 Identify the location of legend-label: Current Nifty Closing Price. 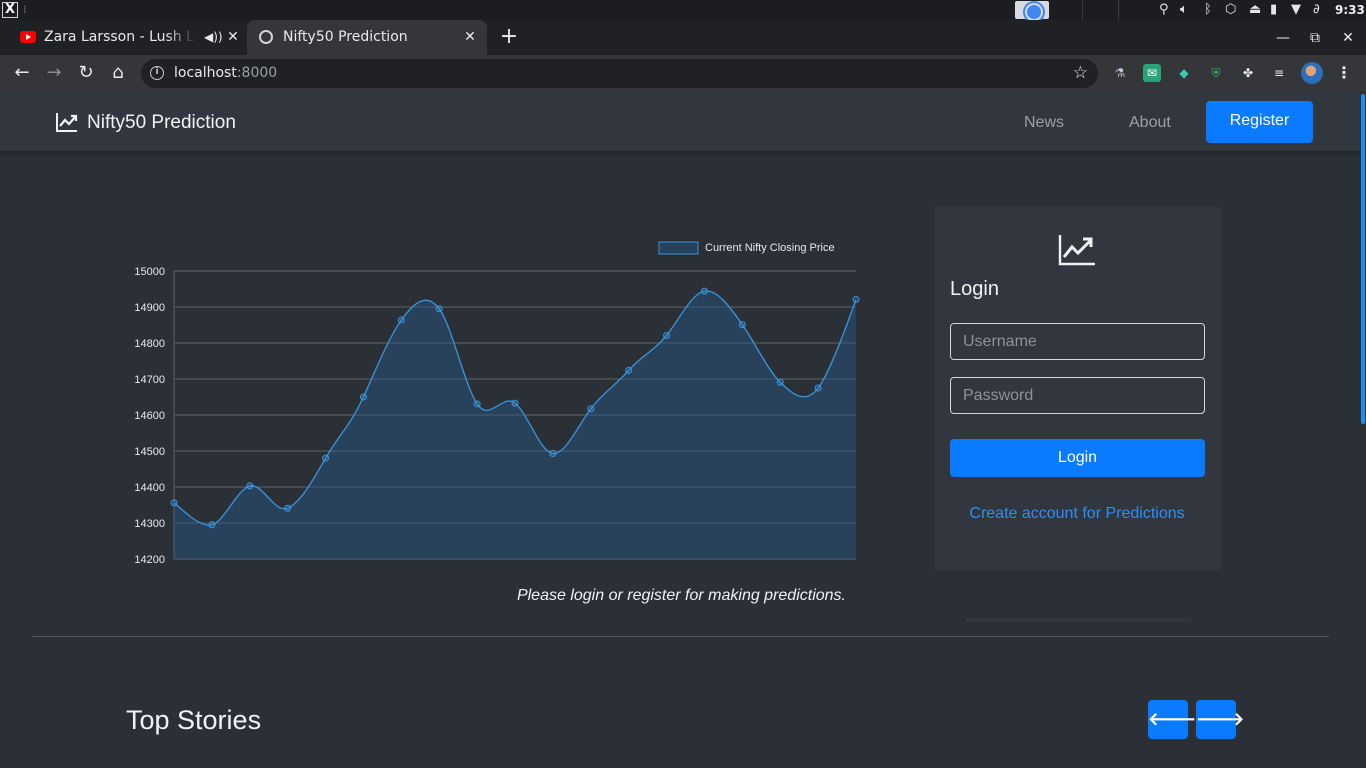
(770, 248).